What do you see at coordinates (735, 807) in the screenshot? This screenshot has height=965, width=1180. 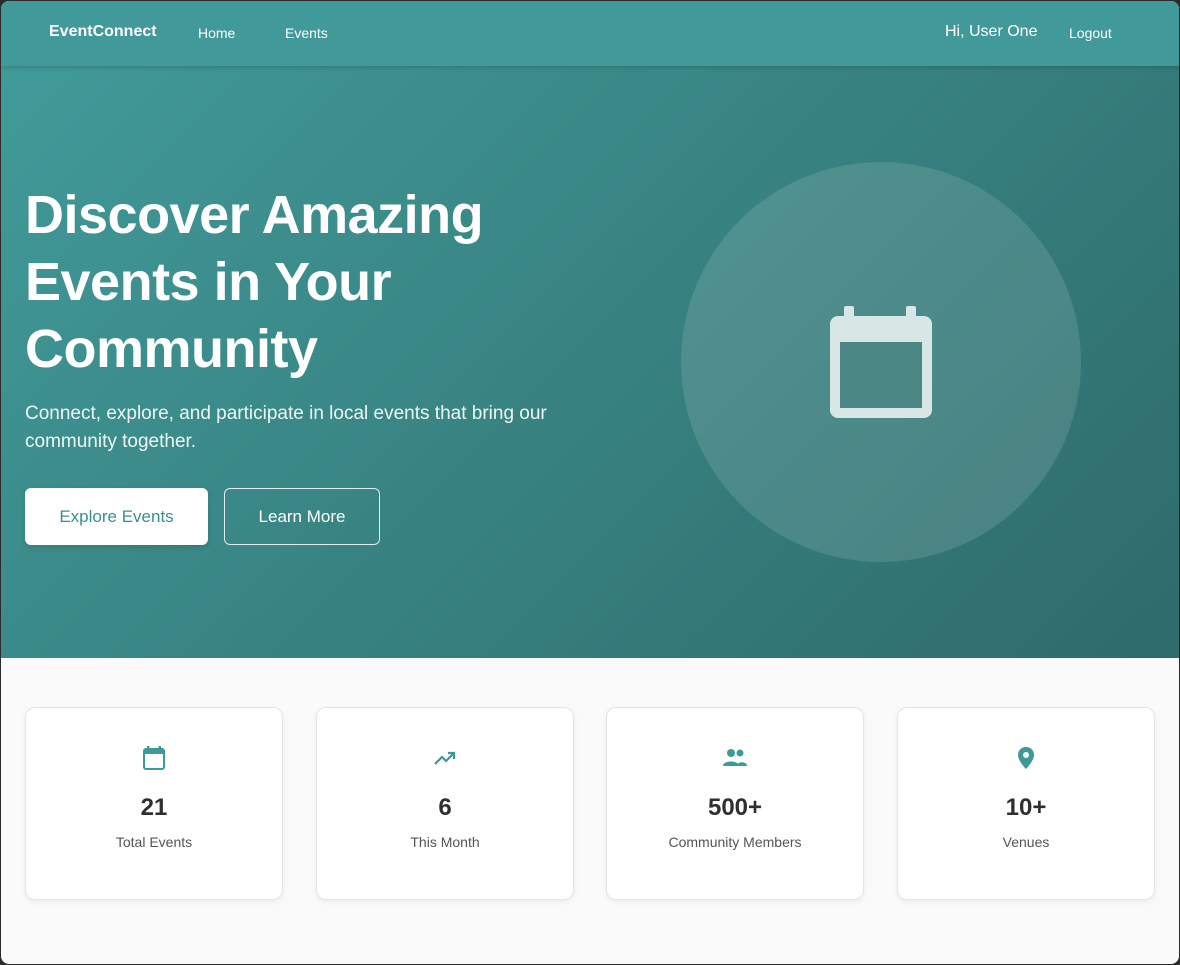 I see `stat-value: 500+` at bounding box center [735, 807].